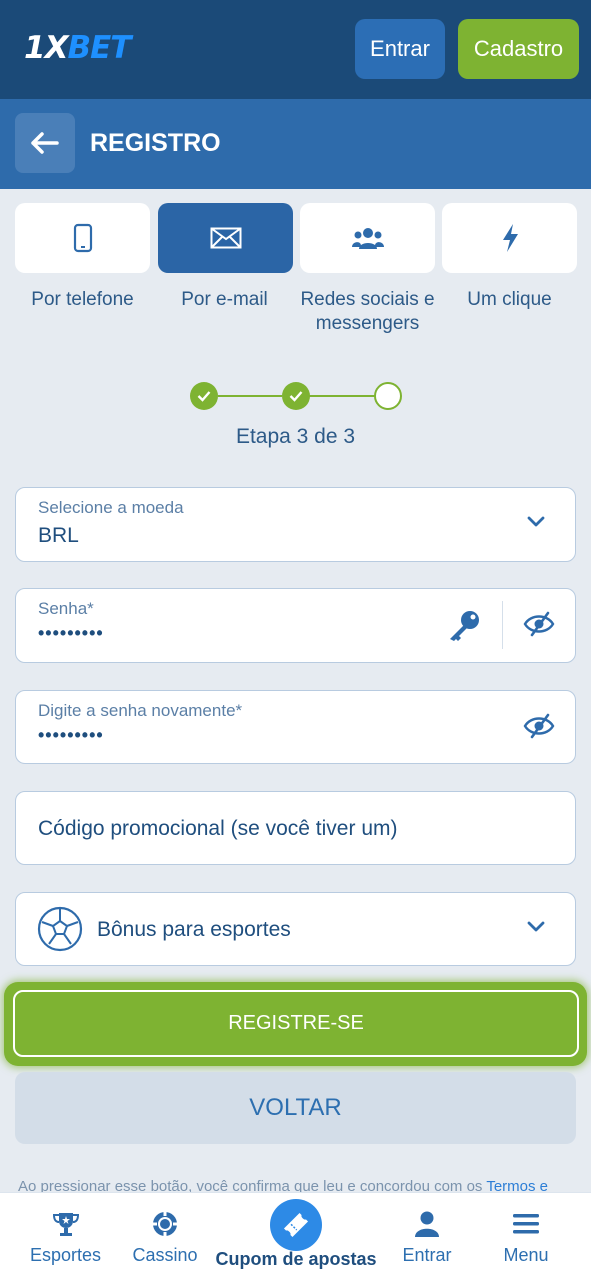 Image resolution: width=591 pixels, height=1280 pixels. What do you see at coordinates (65, 1255) in the screenshot?
I see `nav-sports-label: Esportes` at bounding box center [65, 1255].